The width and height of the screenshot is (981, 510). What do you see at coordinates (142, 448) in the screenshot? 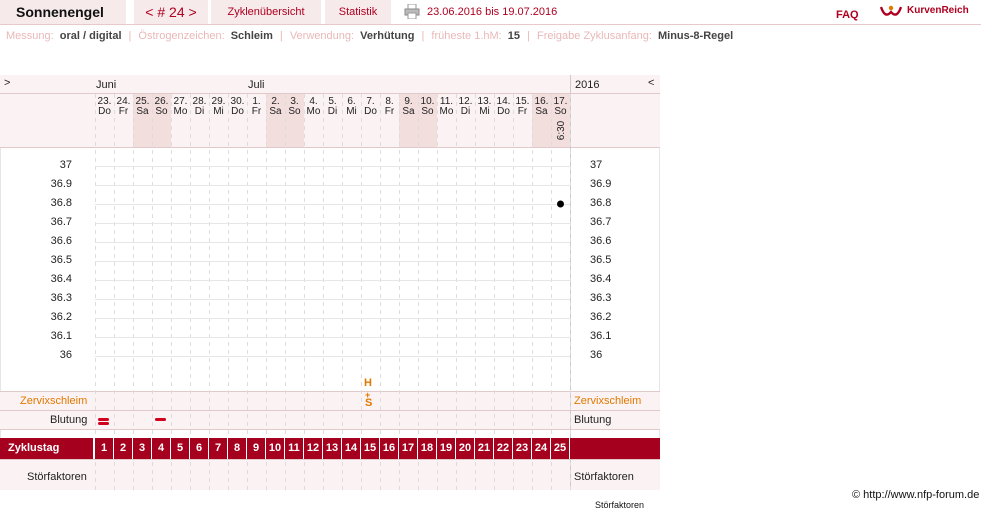
I see `cycle-day: 3` at bounding box center [142, 448].